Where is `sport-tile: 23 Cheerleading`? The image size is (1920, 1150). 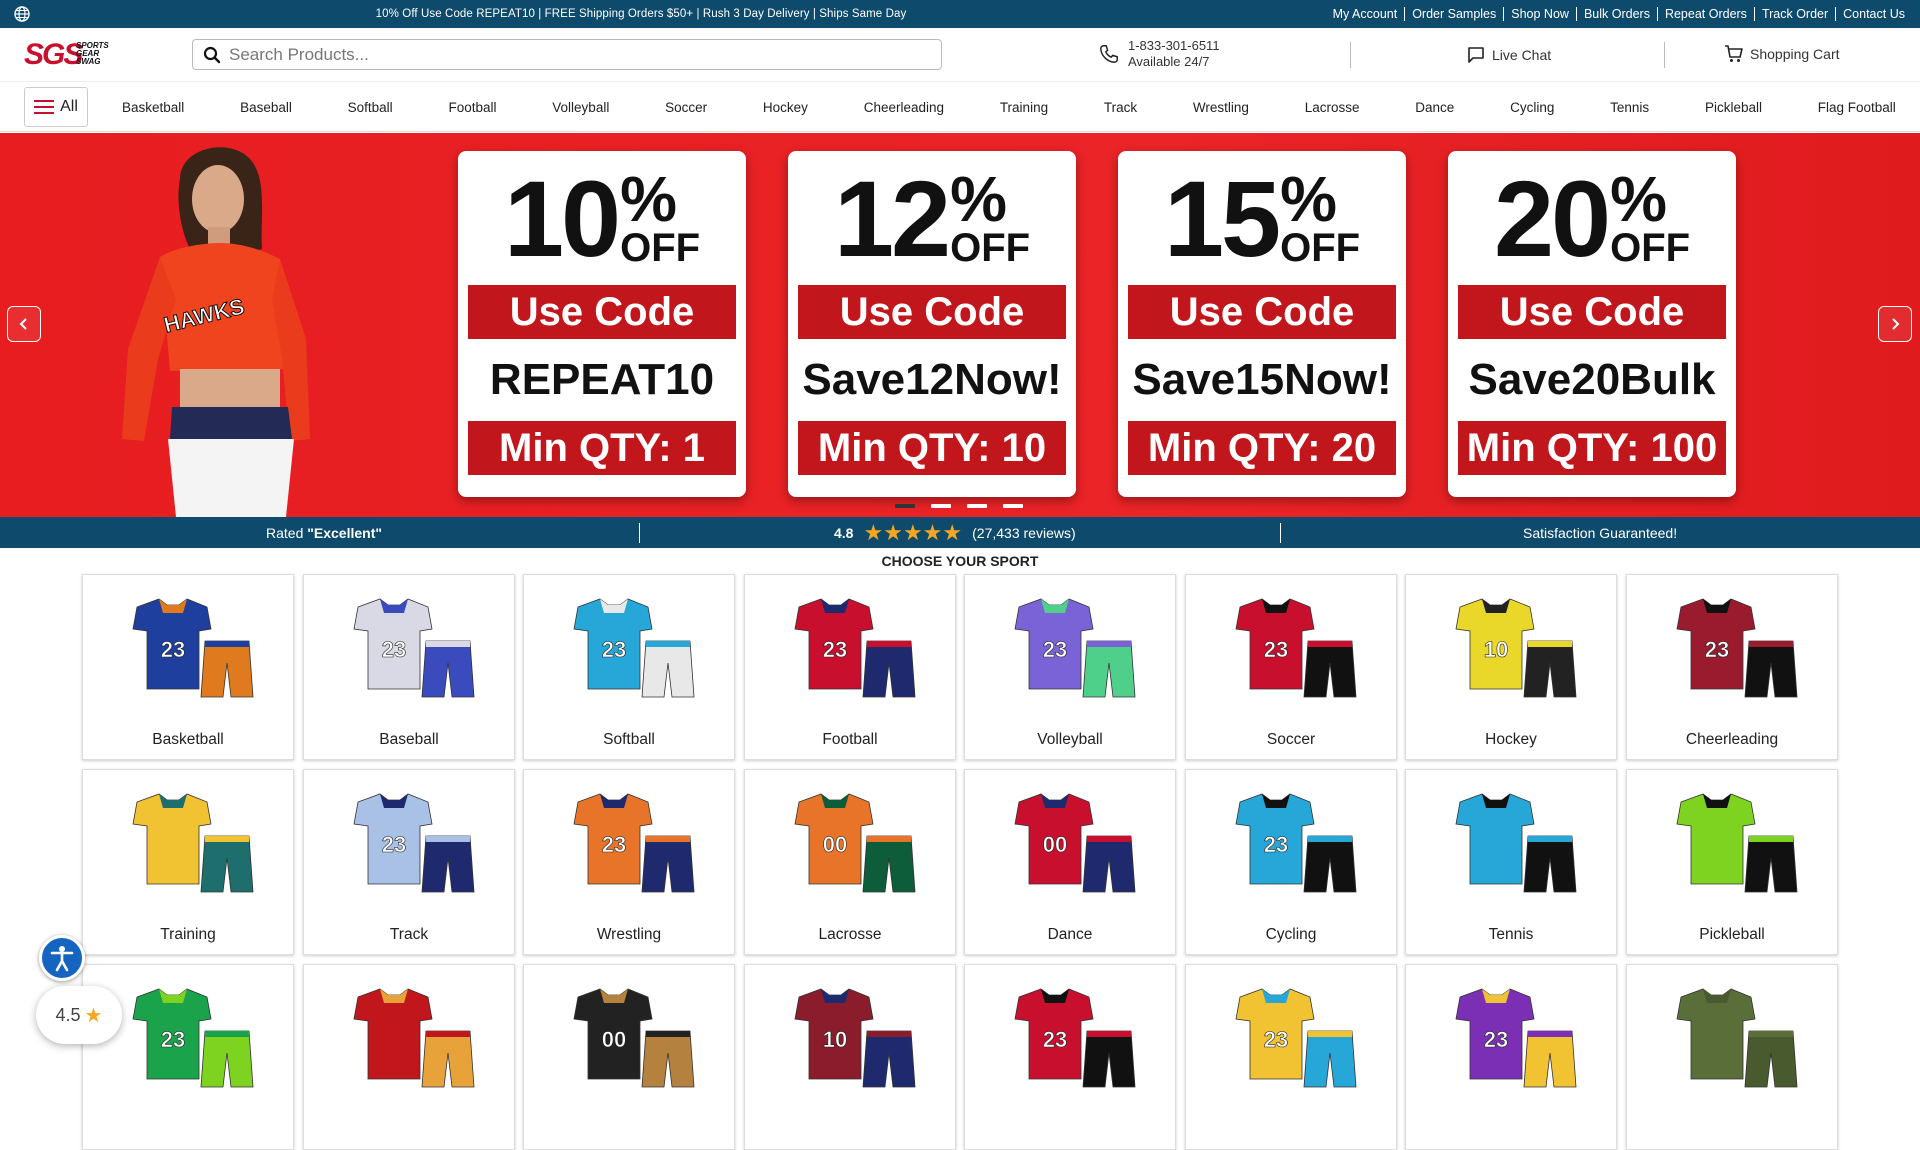
sport-tile: 23 Cheerleading is located at coordinates (1732, 667).